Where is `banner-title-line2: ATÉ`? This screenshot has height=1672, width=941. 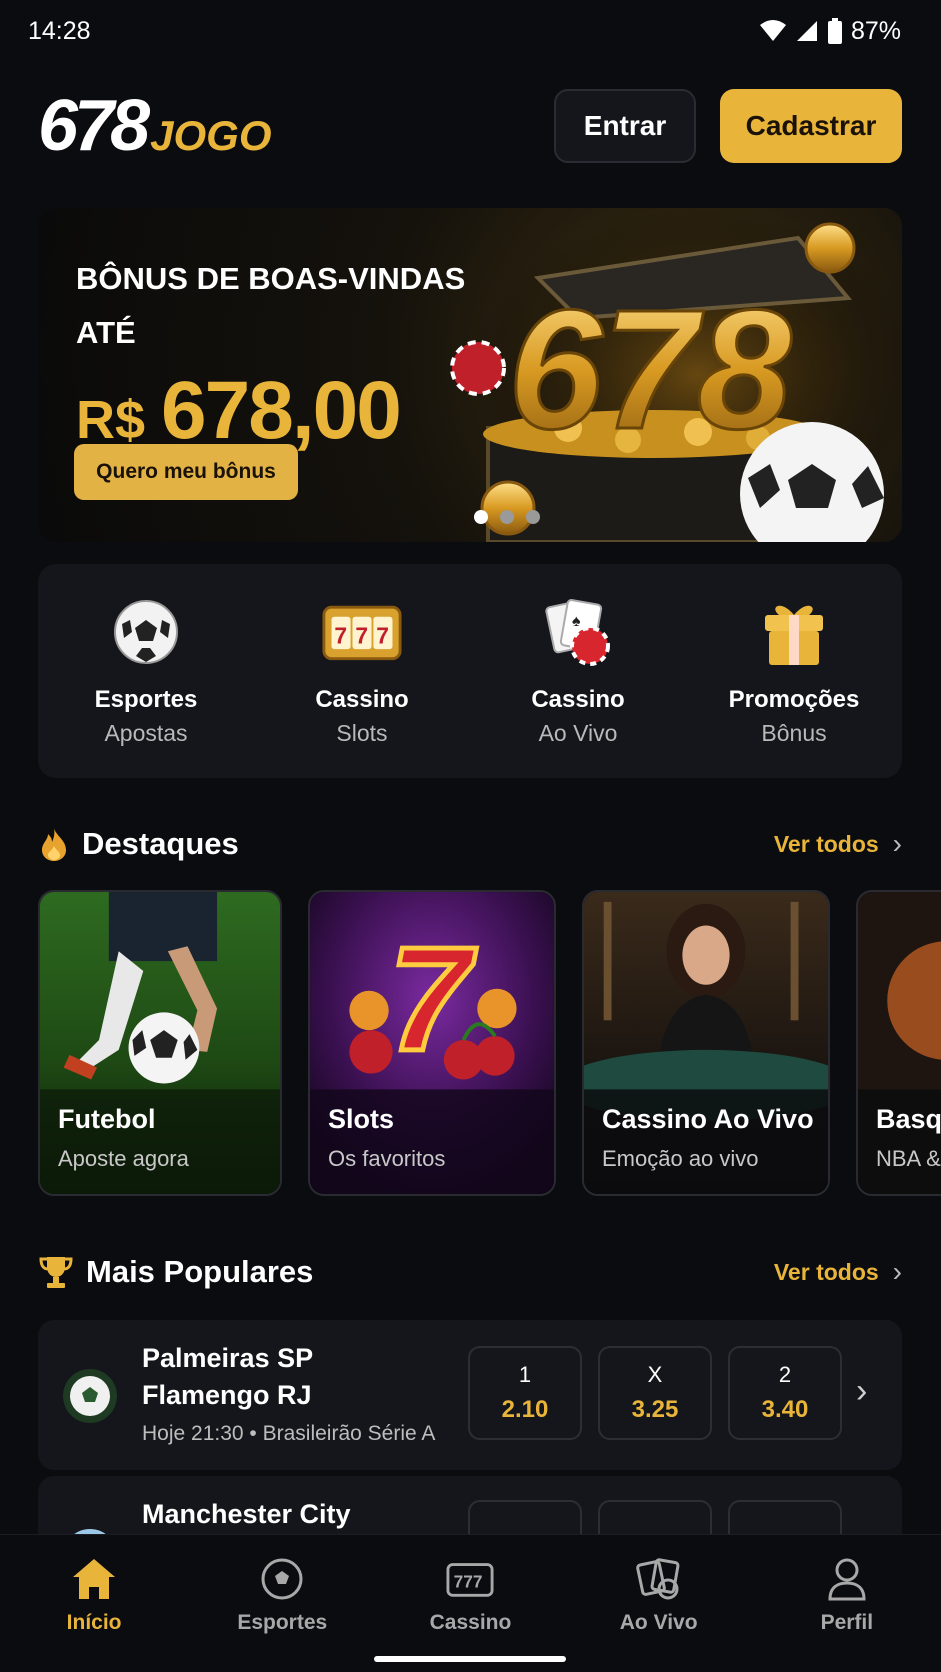 banner-title-line2: ATÉ is located at coordinates (106, 332).